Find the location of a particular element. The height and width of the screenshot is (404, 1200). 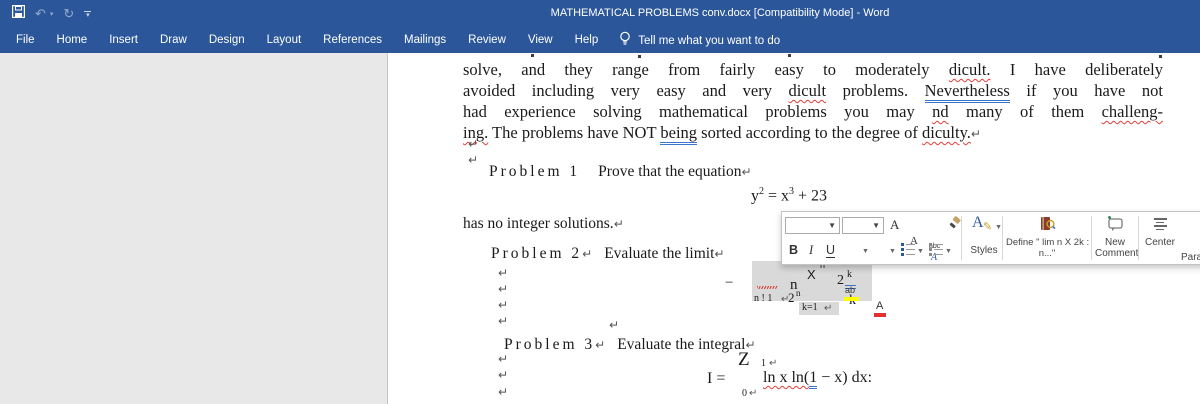

font-color-button: A is located at coordinates (880, 309).